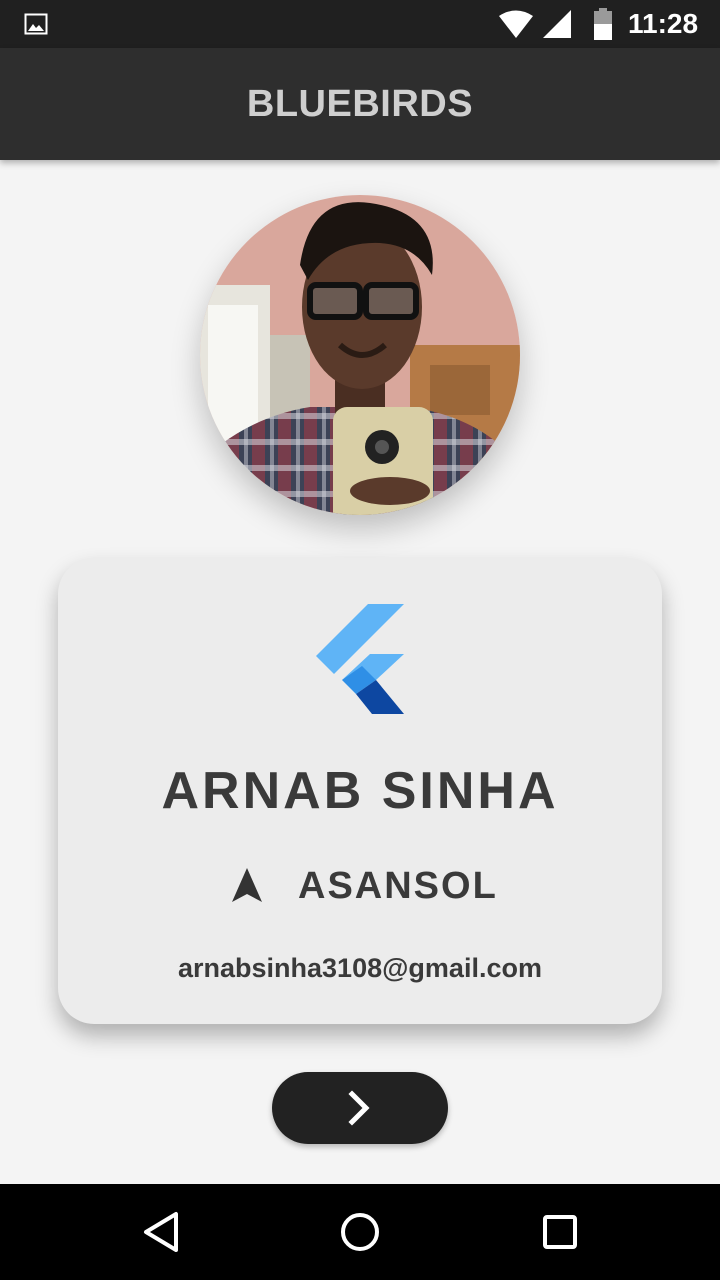  What do you see at coordinates (398, 886) in the screenshot?
I see `profile-location: ASANSOL` at bounding box center [398, 886].